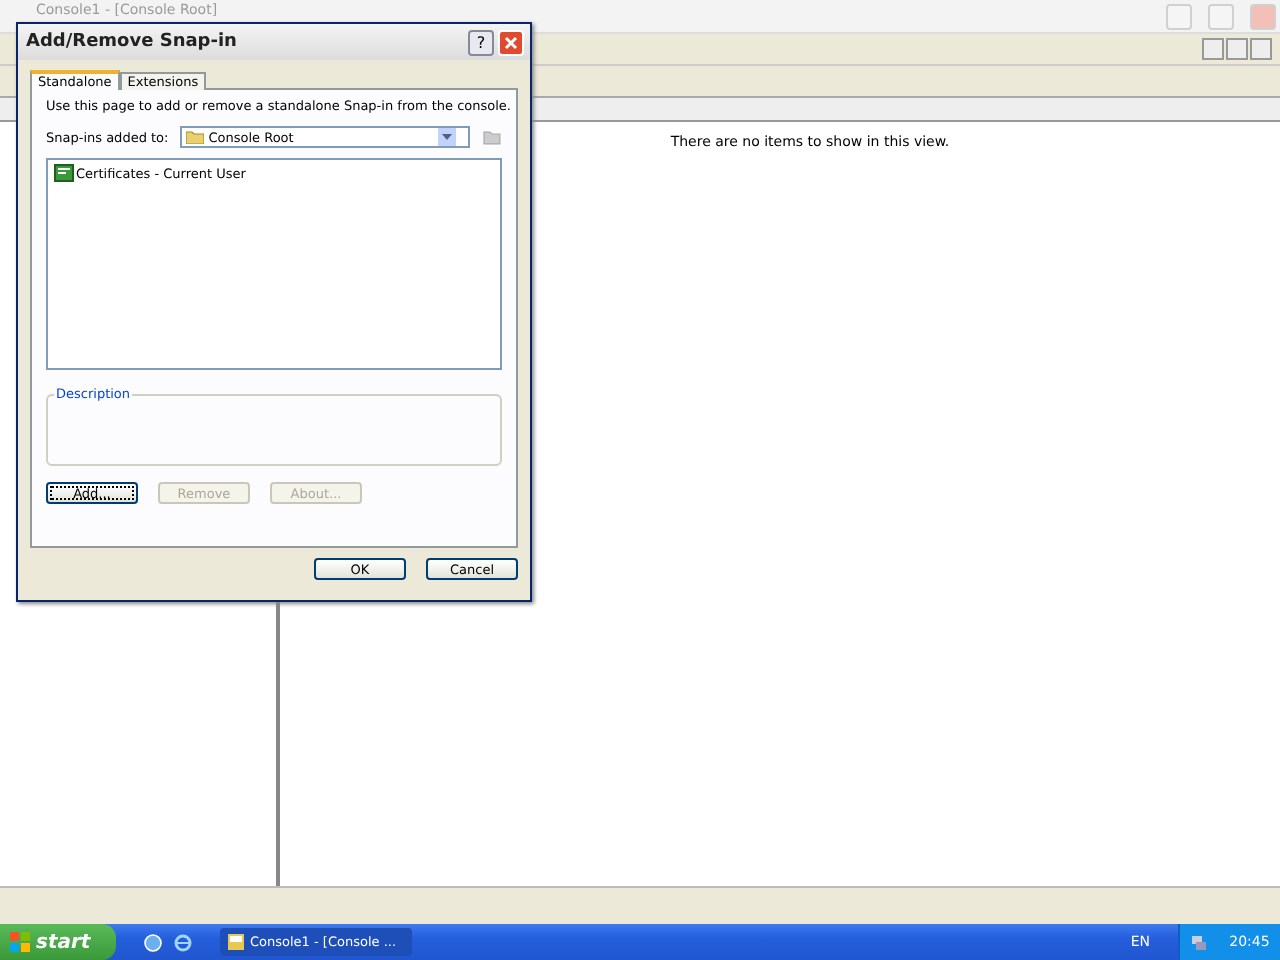 This screenshot has width=1280, height=960. What do you see at coordinates (64, 173) in the screenshot?
I see `certificate-icon` at bounding box center [64, 173].